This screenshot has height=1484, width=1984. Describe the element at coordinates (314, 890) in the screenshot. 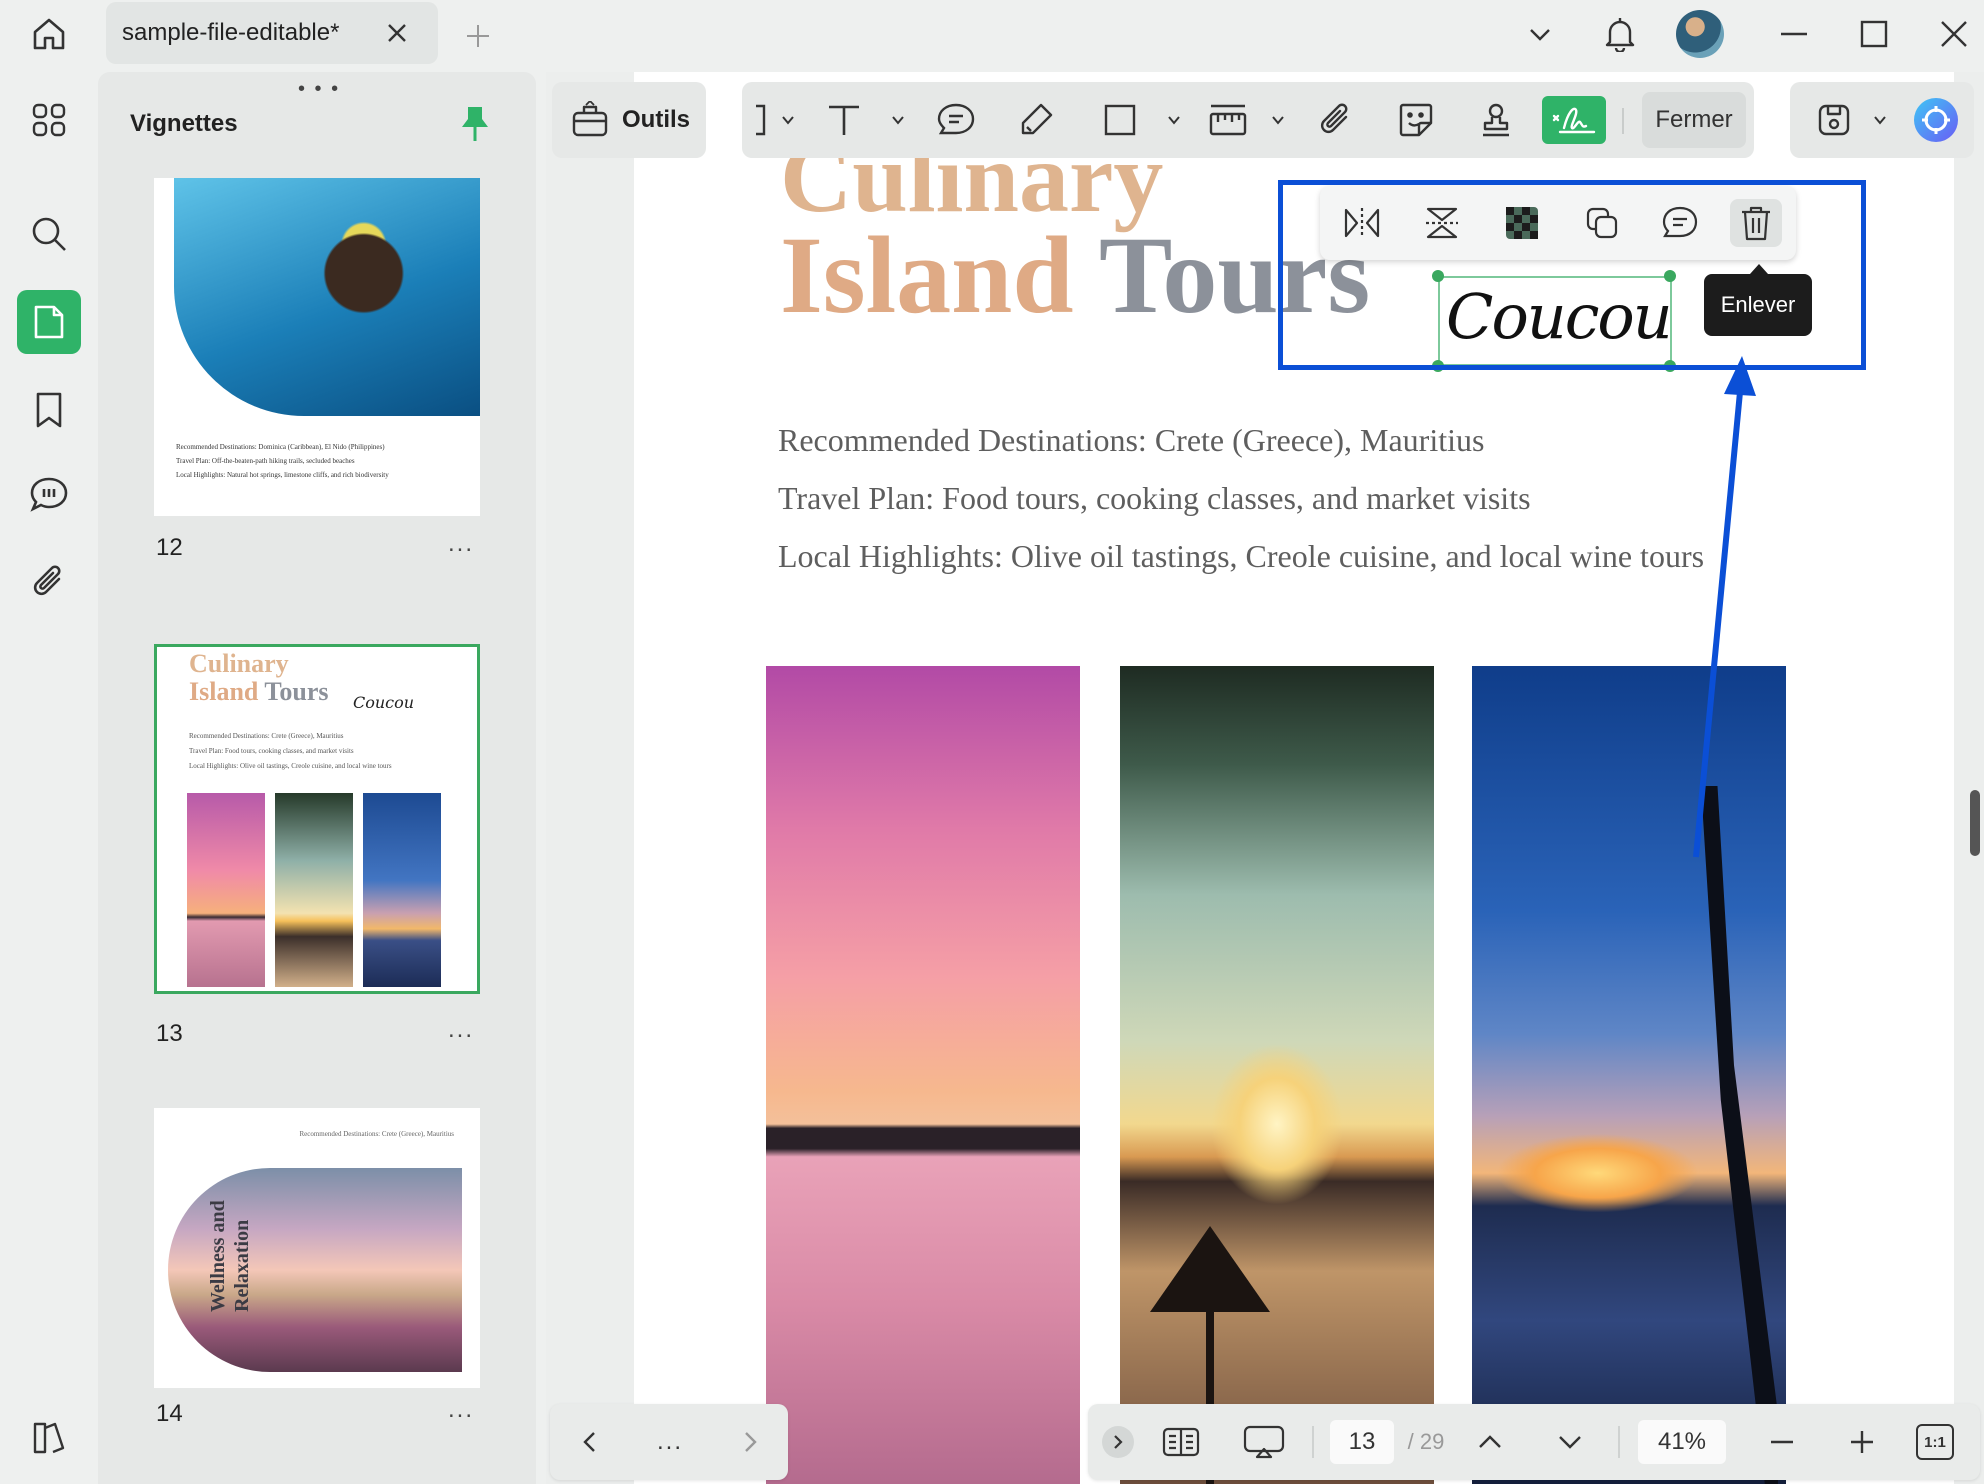

I see `page-13-photo-palm` at that location.